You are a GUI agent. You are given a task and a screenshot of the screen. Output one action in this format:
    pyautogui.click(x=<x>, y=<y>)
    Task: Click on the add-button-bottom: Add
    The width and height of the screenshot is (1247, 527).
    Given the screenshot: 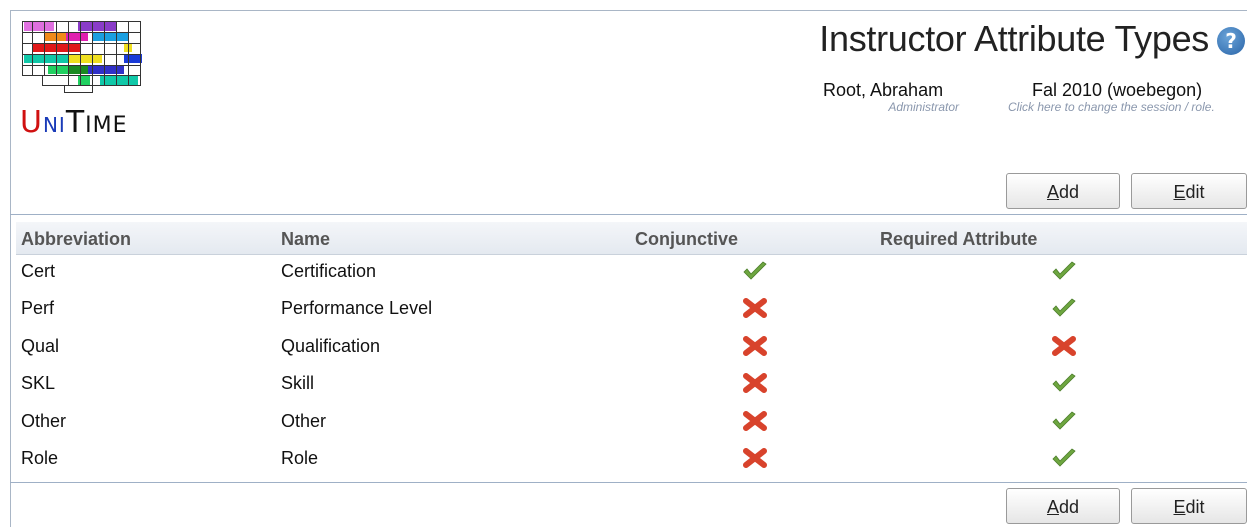 What is the action you would take?
    pyautogui.click(x=1063, y=506)
    